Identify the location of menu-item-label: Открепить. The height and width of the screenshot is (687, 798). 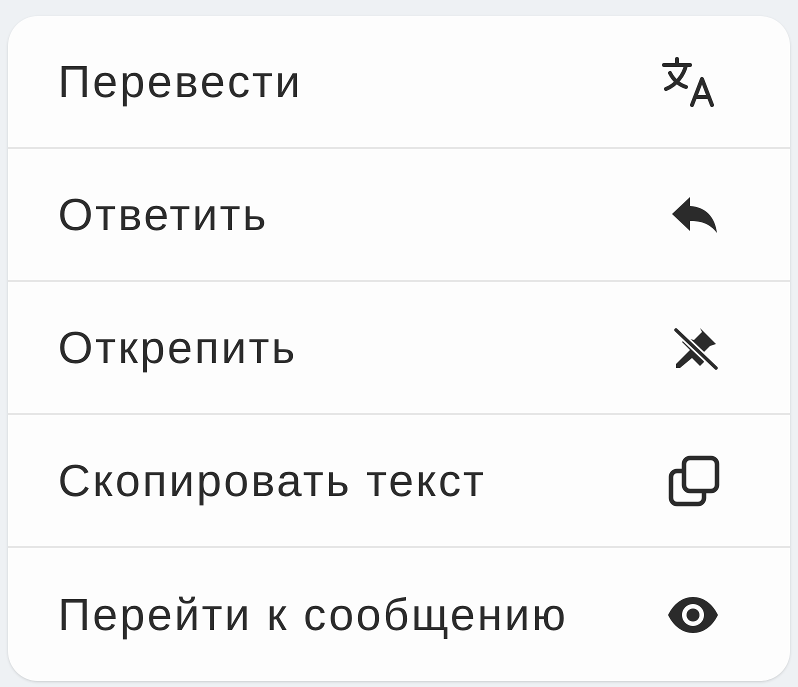
(178, 347).